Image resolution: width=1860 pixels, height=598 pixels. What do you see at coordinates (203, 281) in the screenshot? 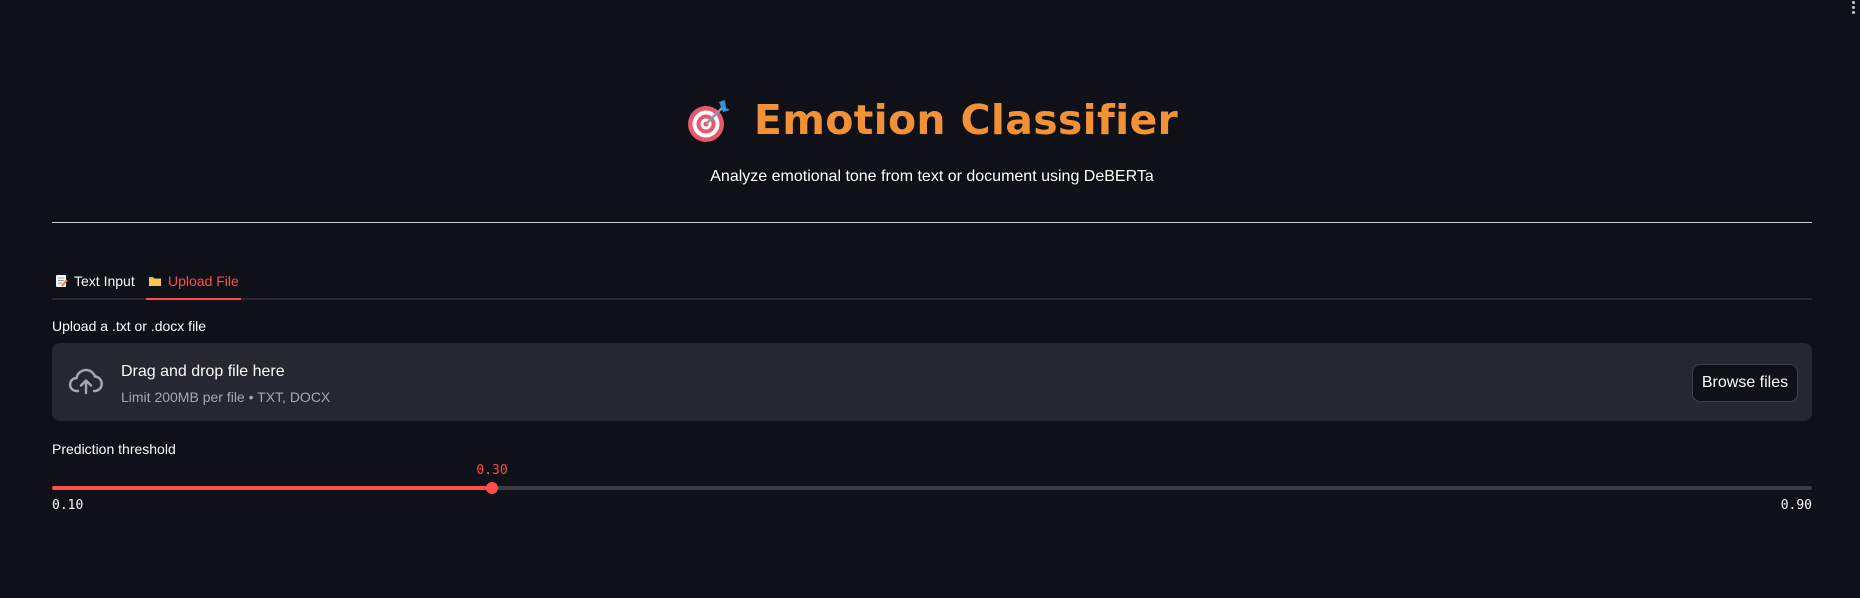
I see `tab-upload-file-label: Upload File` at bounding box center [203, 281].